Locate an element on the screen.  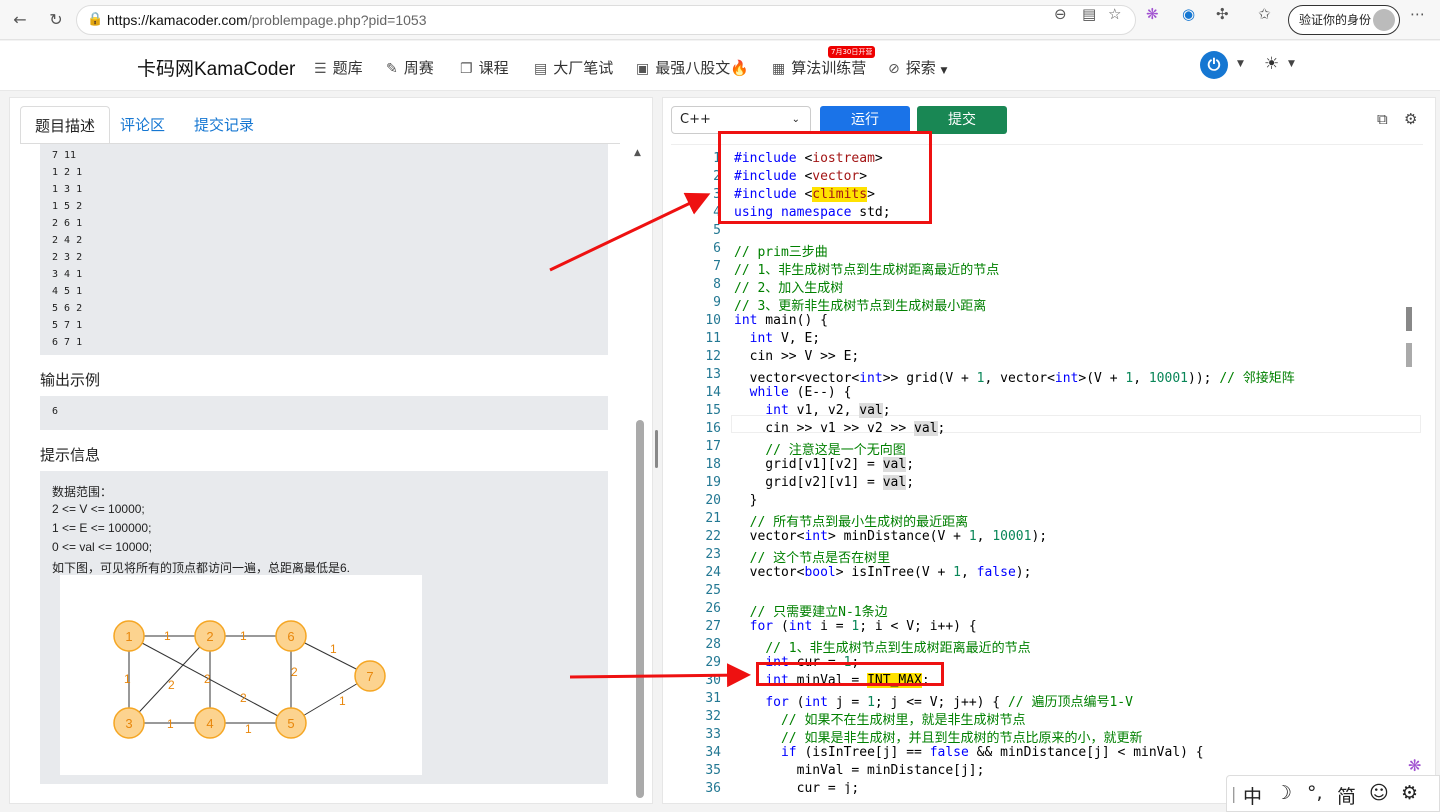
code-line: while (E--) { is located at coordinates (793, 392).